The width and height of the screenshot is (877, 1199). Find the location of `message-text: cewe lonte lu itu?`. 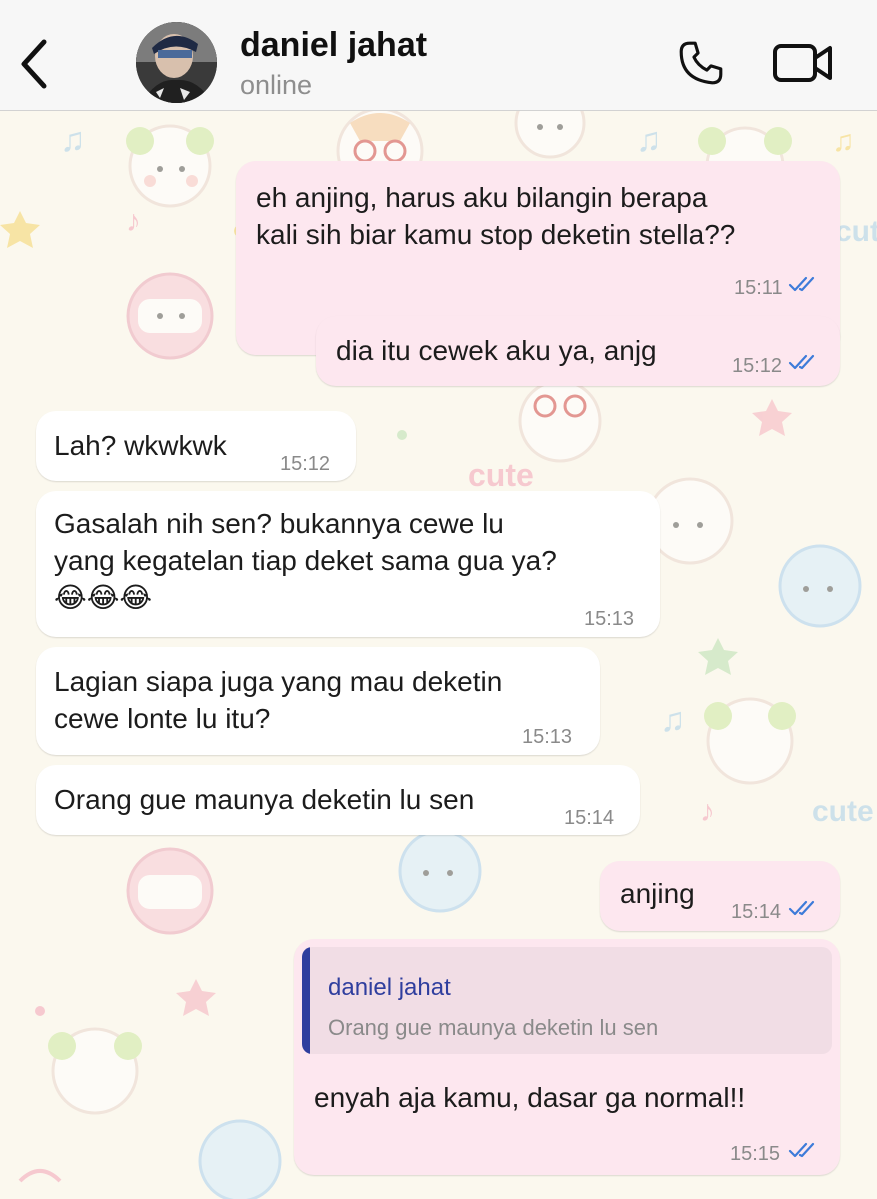

message-text: cewe lonte lu itu? is located at coordinates (162, 718).